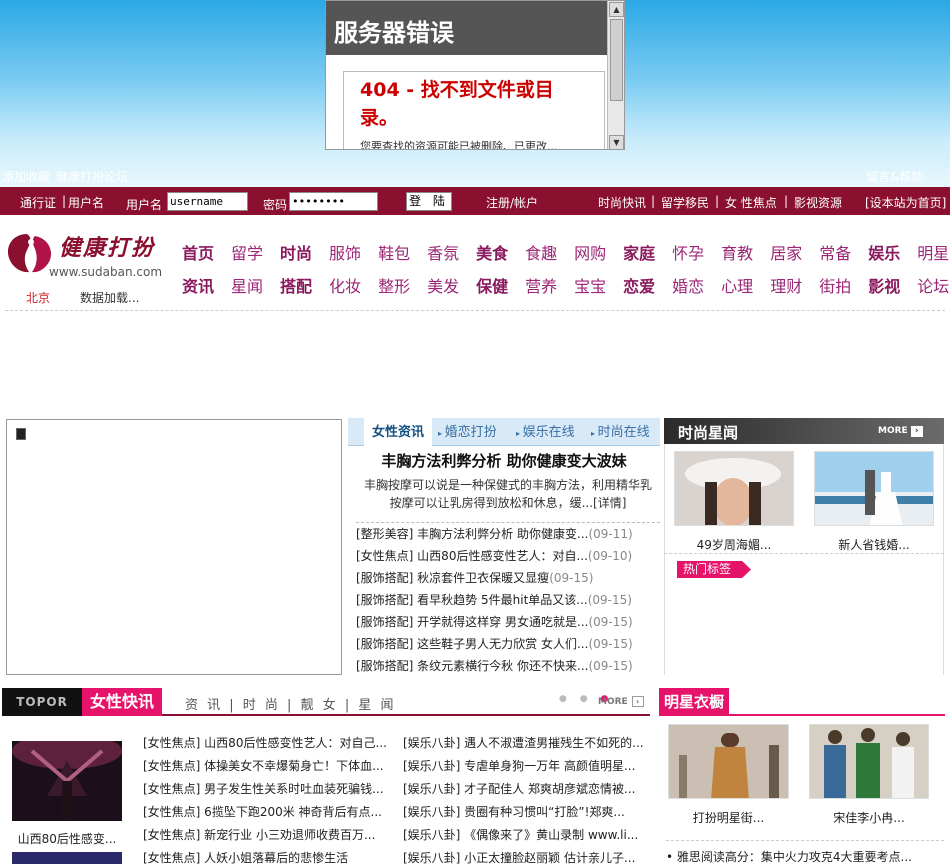 Image resolution: width=950 pixels, height=864 pixels. I want to click on list-item: [服饰搭配] 看早秋趋势 5件最hit单品又该...(09-15), so click(508, 600).